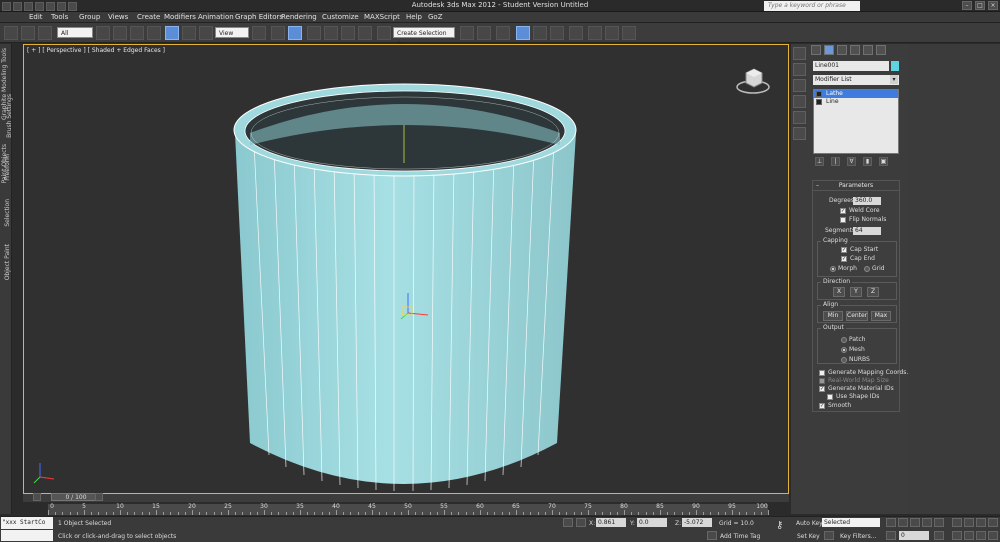 The image size is (1000, 542). What do you see at coordinates (867, 161) in the screenshot?
I see `remove-modifier-icon: ▮` at bounding box center [867, 161].